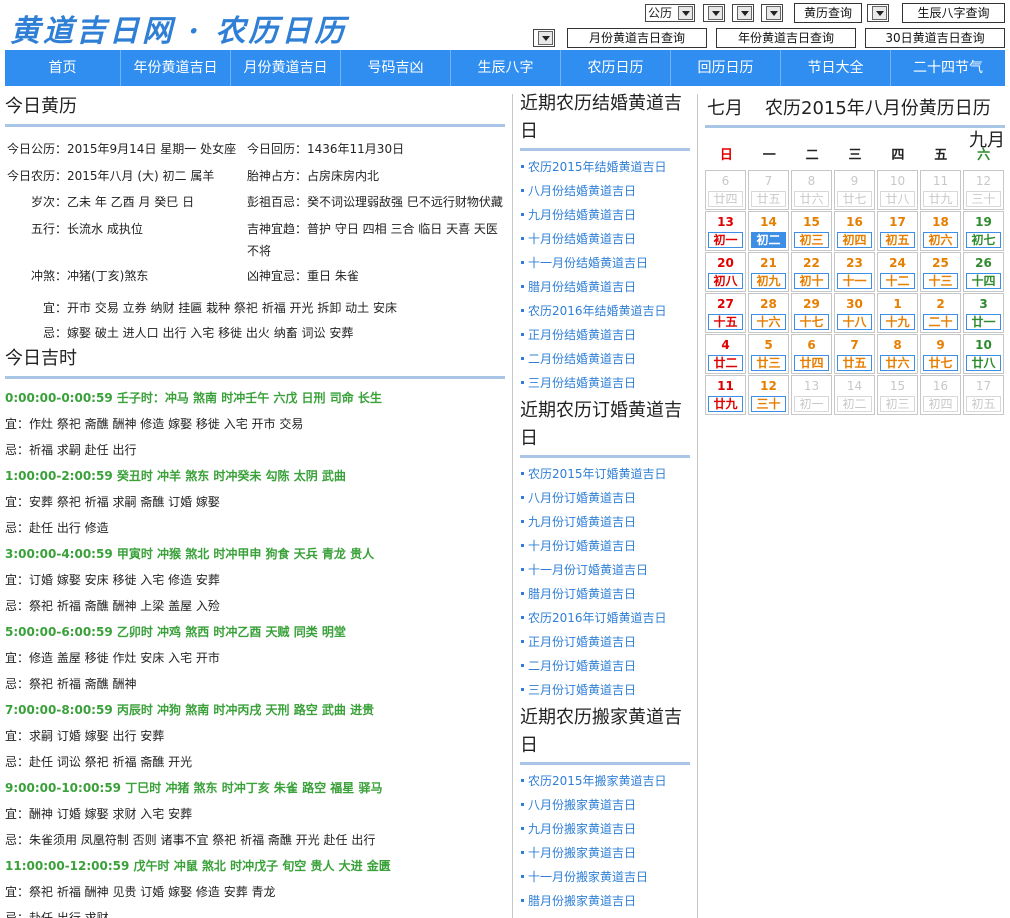 The height and width of the screenshot is (918, 1010). I want to click on wedding-link: 十一月份结婚黄道吉日, so click(605, 263).